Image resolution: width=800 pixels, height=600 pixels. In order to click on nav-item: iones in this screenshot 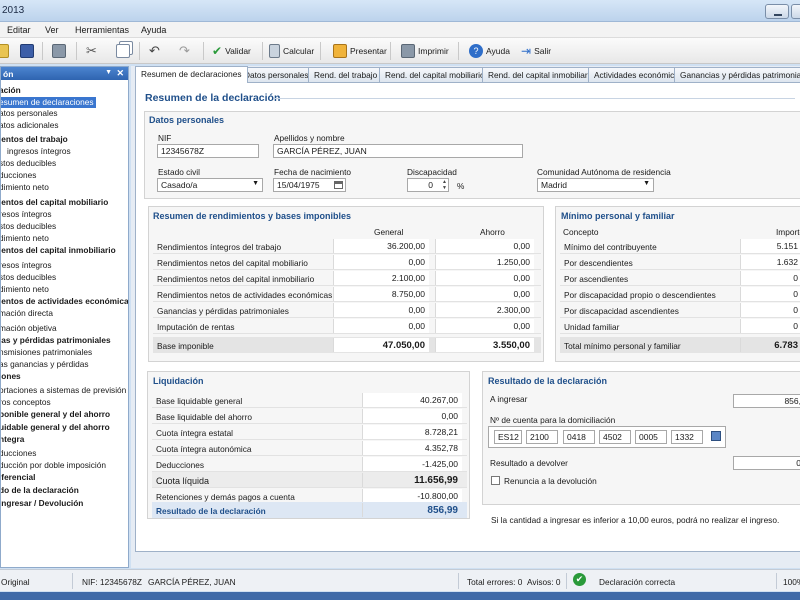, I will do `click(11, 376)`.